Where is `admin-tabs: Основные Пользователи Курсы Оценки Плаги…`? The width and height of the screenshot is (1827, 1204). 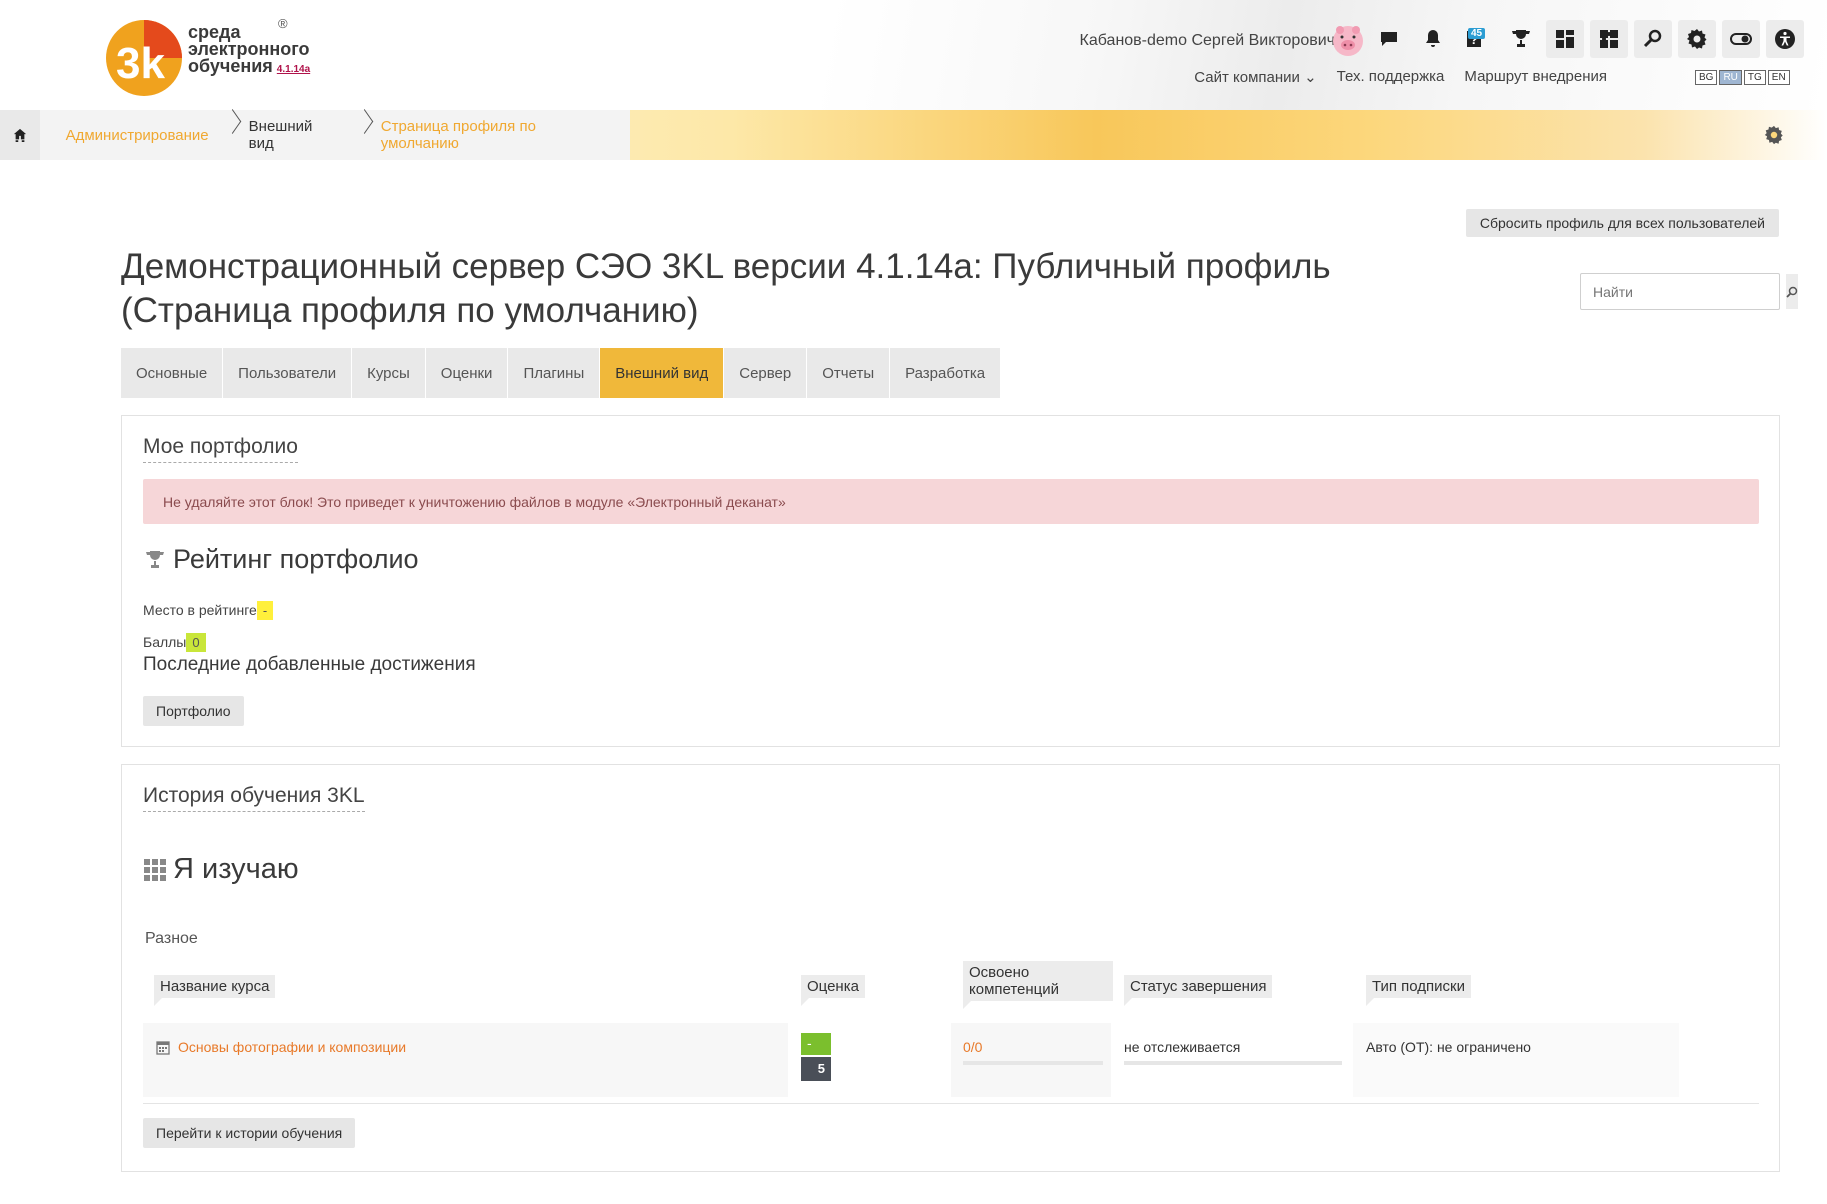
admin-tabs: Основные Пользователи Курсы Оценки Плаги… is located at coordinates (561, 373).